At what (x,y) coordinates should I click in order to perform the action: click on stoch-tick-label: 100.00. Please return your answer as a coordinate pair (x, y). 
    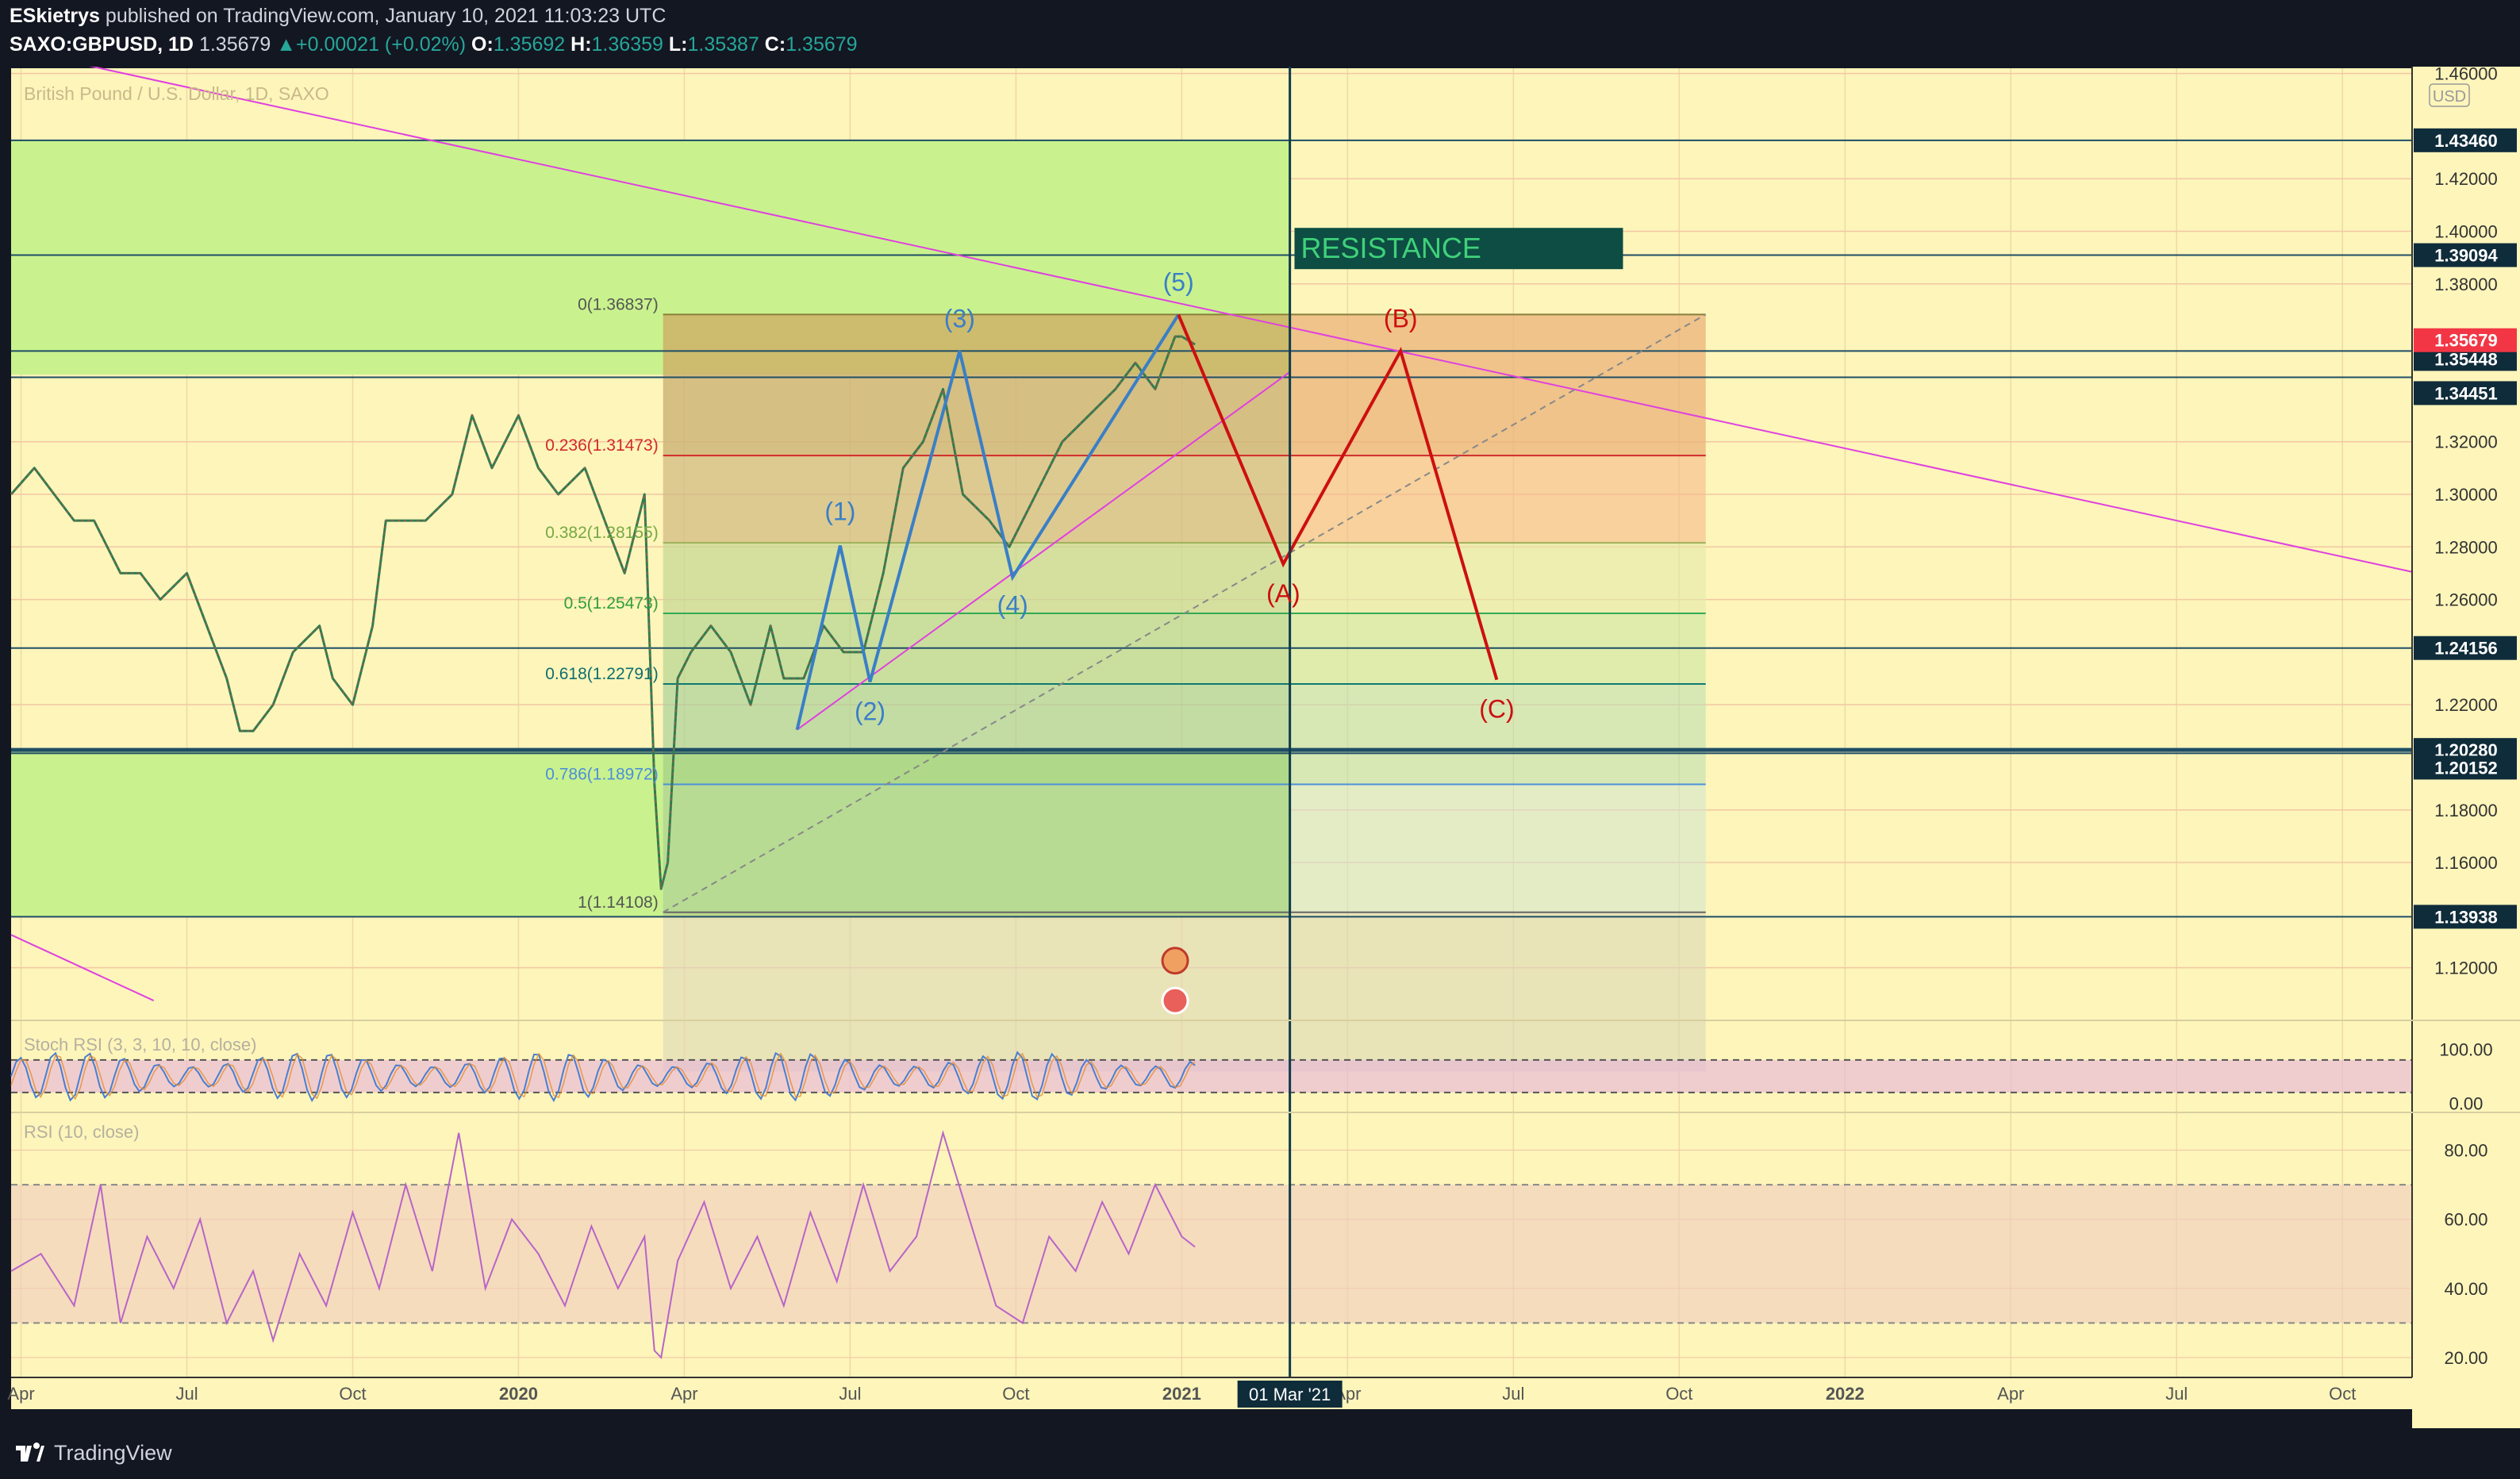
    Looking at the image, I should click on (2465, 1049).